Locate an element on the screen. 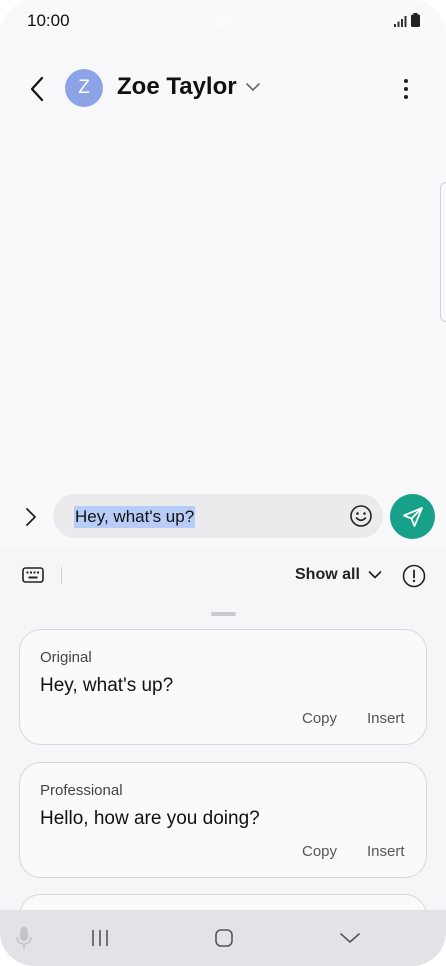 The height and width of the screenshot is (966, 446). hide-keyboard-button is located at coordinates (350, 938).